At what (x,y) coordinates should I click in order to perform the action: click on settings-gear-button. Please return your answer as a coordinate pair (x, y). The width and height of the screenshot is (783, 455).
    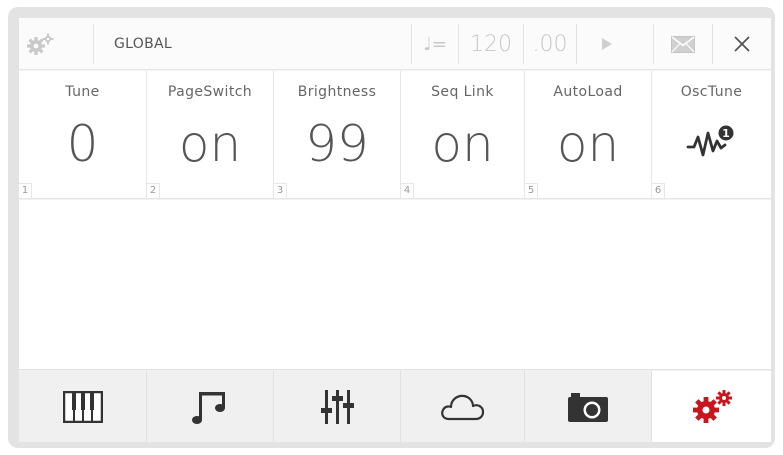
    Looking at the image, I should click on (40, 44).